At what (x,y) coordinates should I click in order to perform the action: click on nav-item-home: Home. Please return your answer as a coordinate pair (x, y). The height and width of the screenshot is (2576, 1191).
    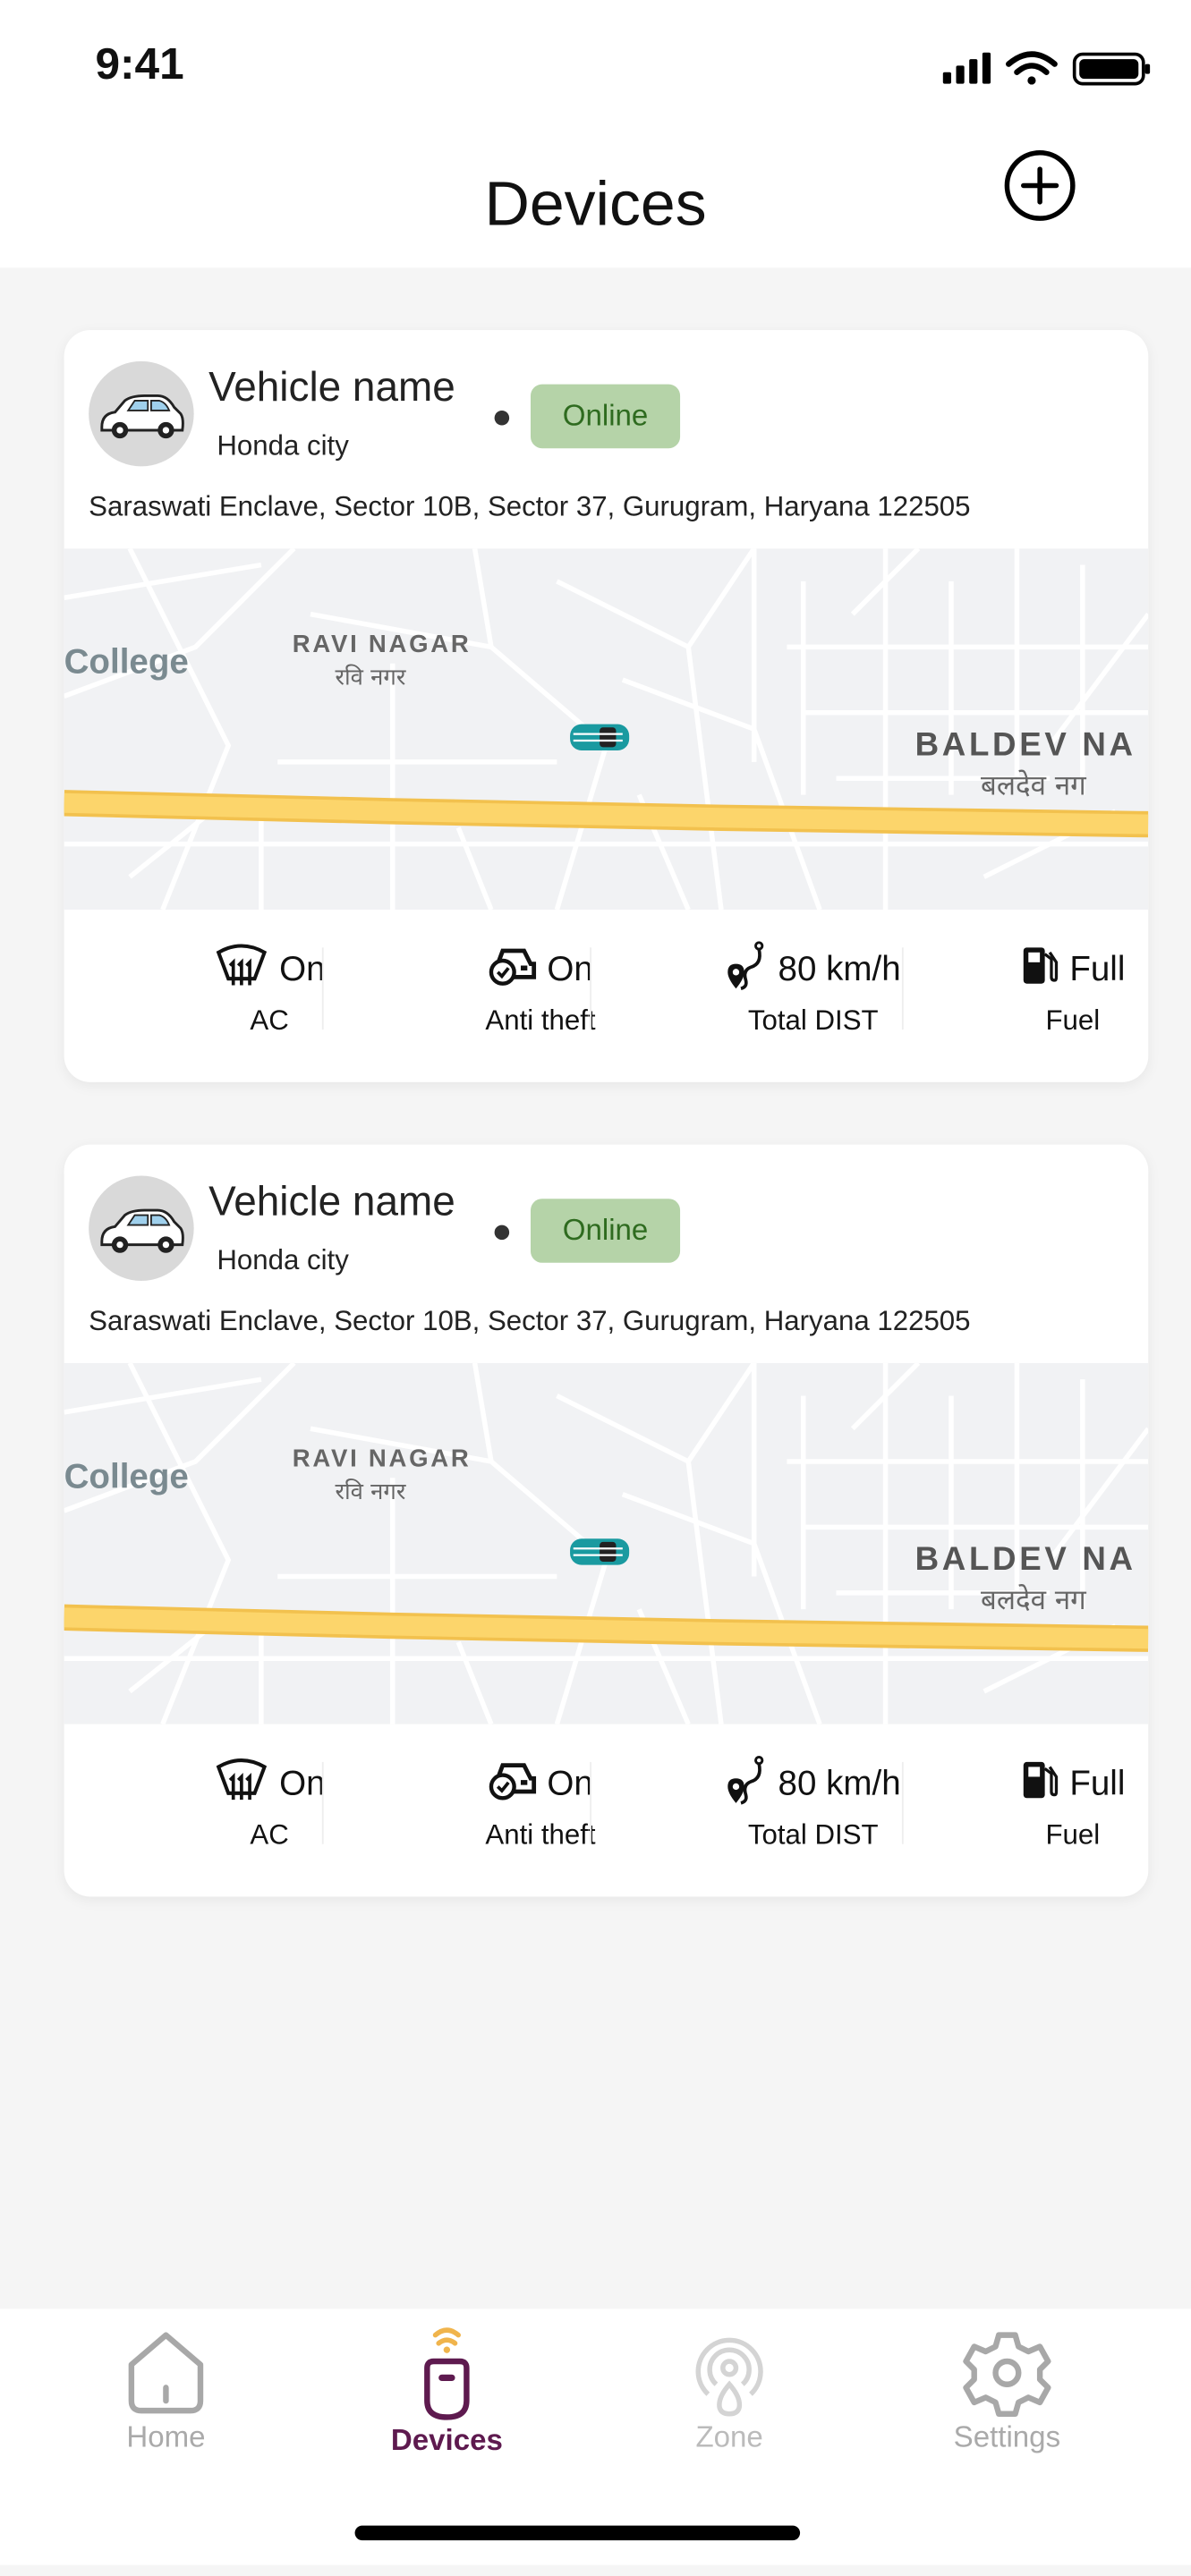
    Looking at the image, I should click on (165, 2391).